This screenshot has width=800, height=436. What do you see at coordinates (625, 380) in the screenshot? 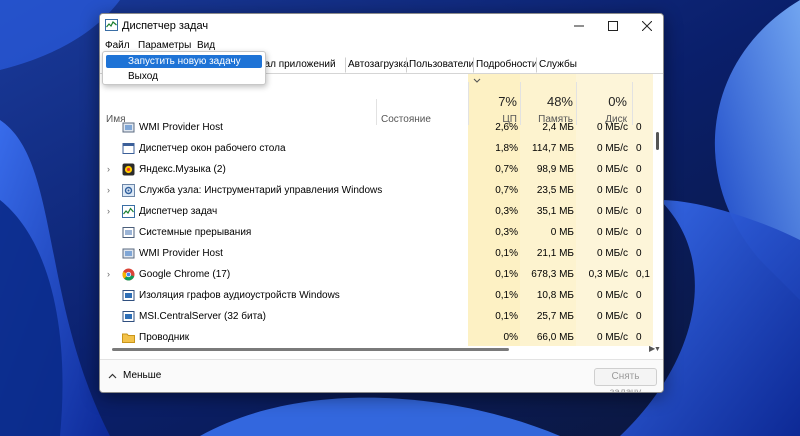
I see `end-task-button: Снять задачу` at bounding box center [625, 380].